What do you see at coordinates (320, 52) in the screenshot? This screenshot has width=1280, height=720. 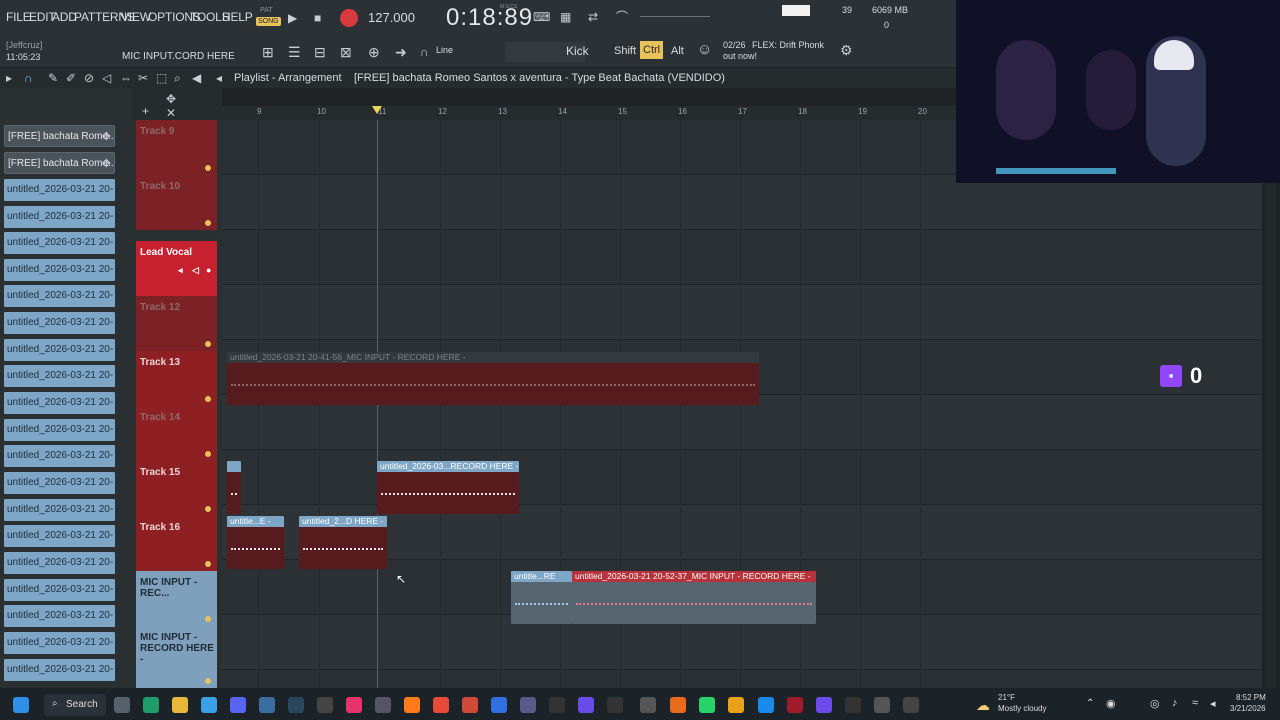 I see `piano-roll-icon: ⊟` at bounding box center [320, 52].